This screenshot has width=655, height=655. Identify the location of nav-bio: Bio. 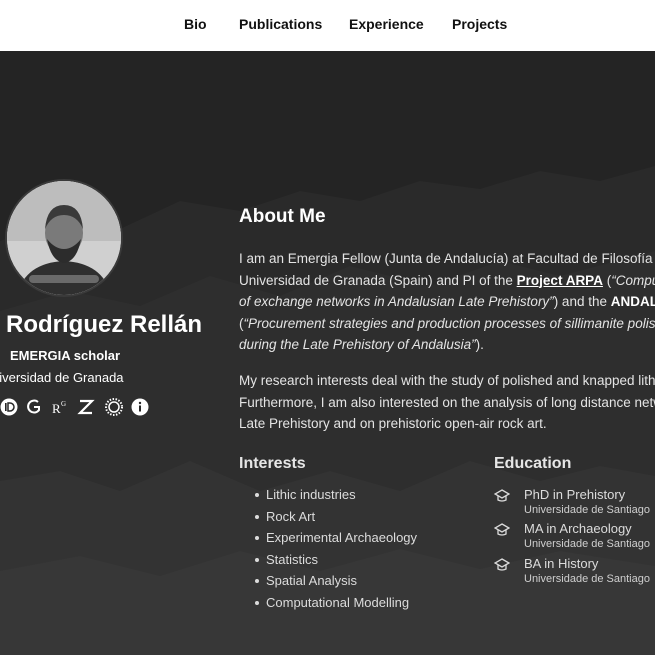
(195, 24).